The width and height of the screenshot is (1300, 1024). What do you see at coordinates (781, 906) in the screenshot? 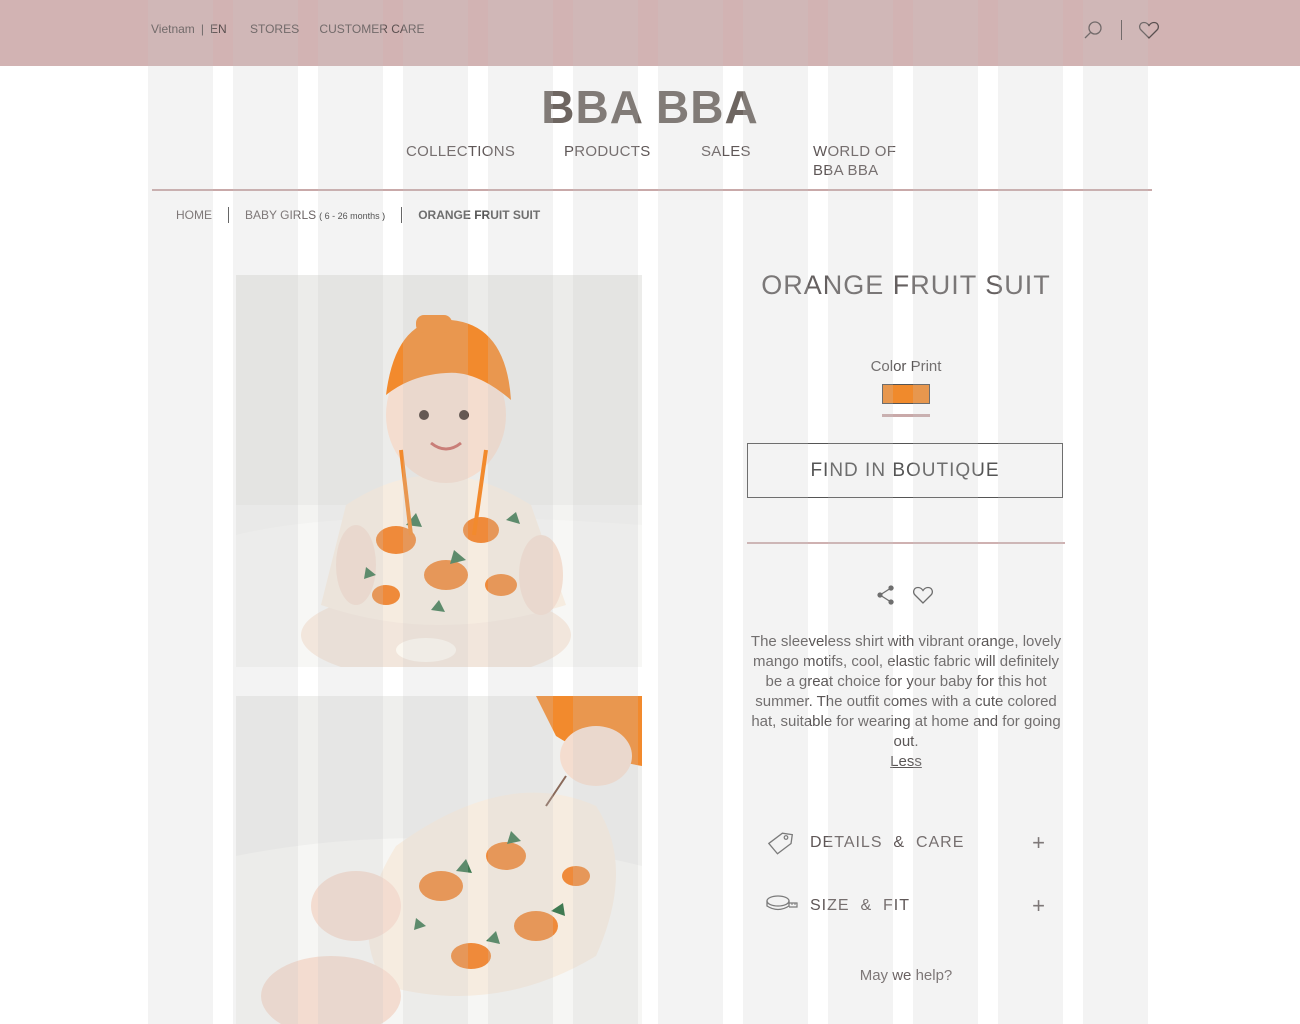
I see `measuring-tape-icon` at bounding box center [781, 906].